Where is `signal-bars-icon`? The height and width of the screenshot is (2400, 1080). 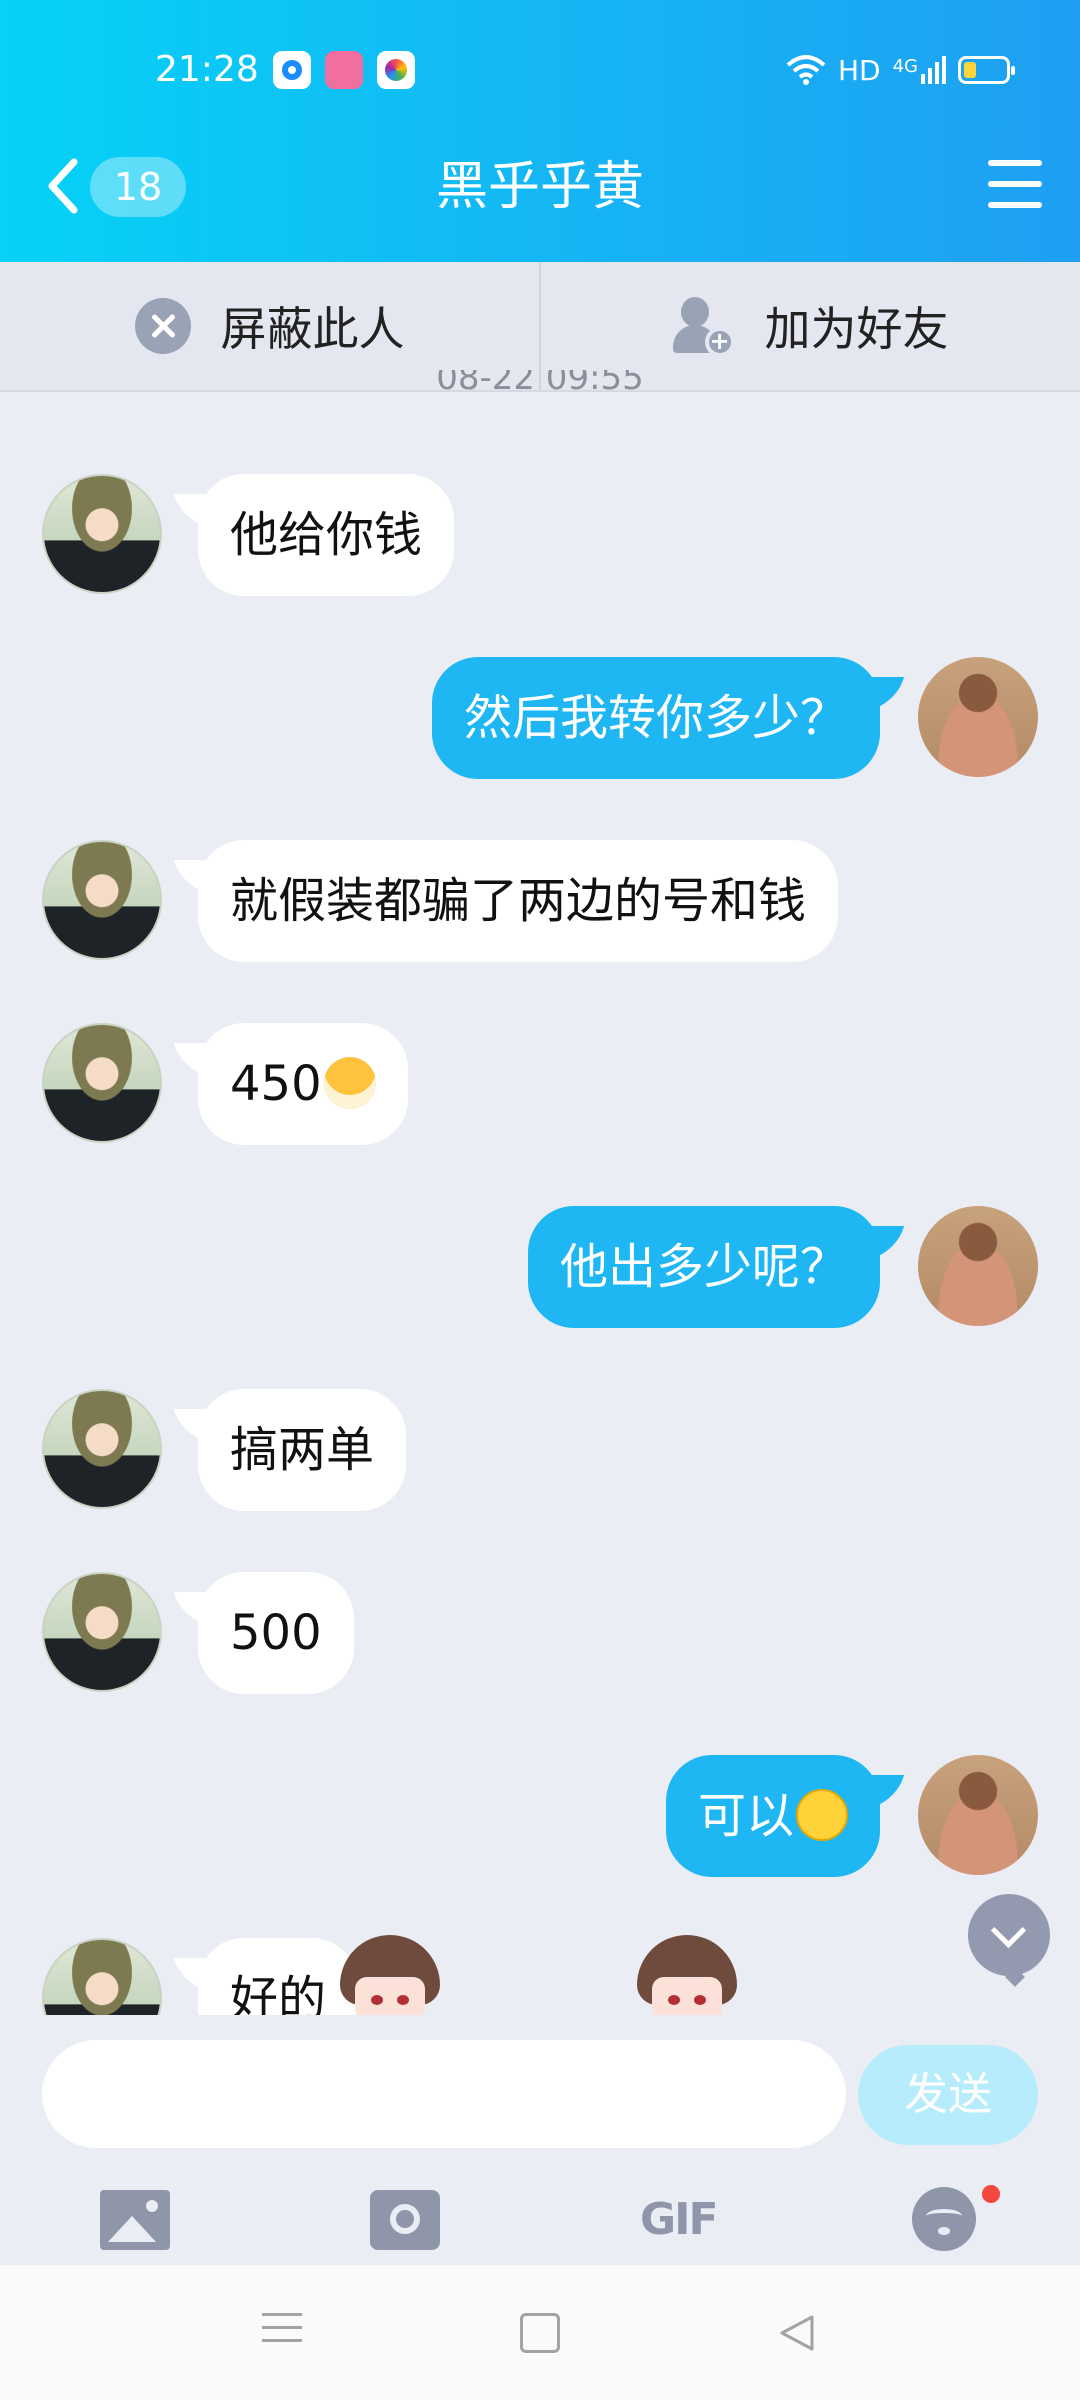 signal-bars-icon is located at coordinates (933, 70).